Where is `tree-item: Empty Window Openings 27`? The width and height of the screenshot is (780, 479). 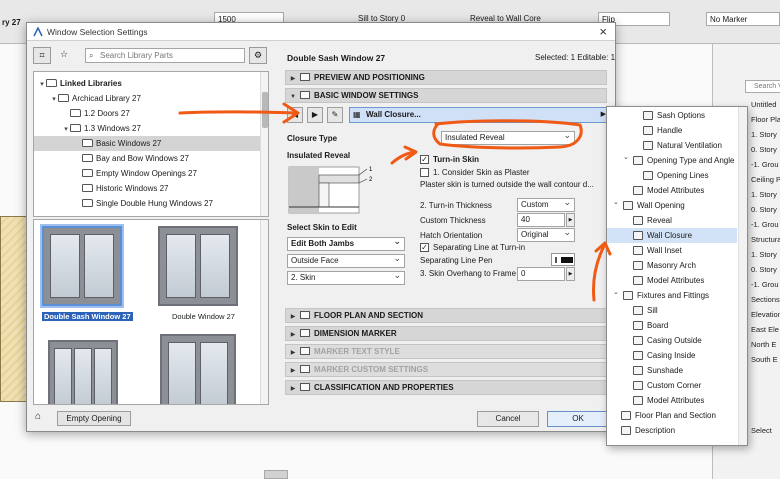
tree-item: Empty Window Openings 27 is located at coordinates (148, 173).